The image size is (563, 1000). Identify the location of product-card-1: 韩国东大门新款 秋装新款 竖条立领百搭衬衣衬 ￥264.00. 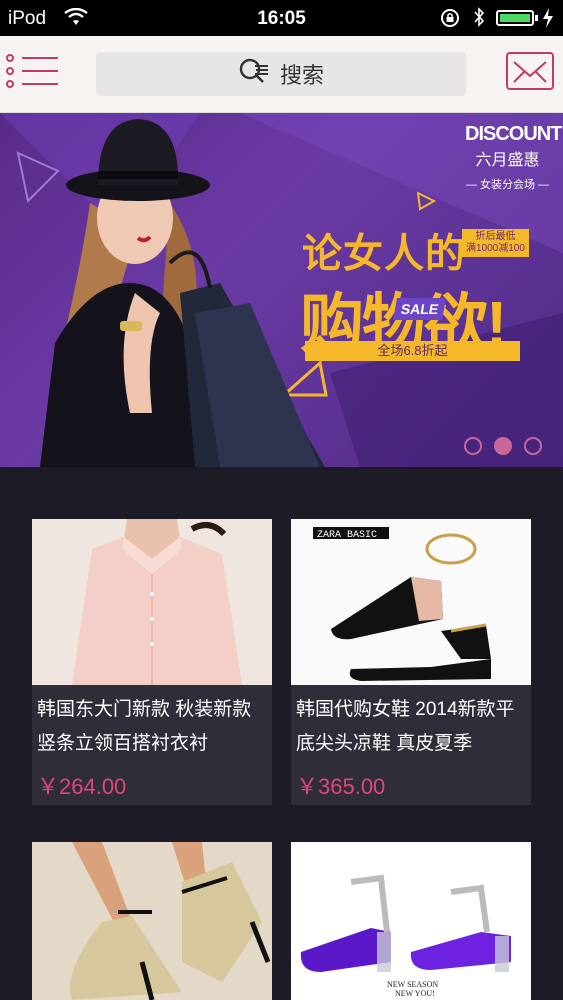
(152, 662).